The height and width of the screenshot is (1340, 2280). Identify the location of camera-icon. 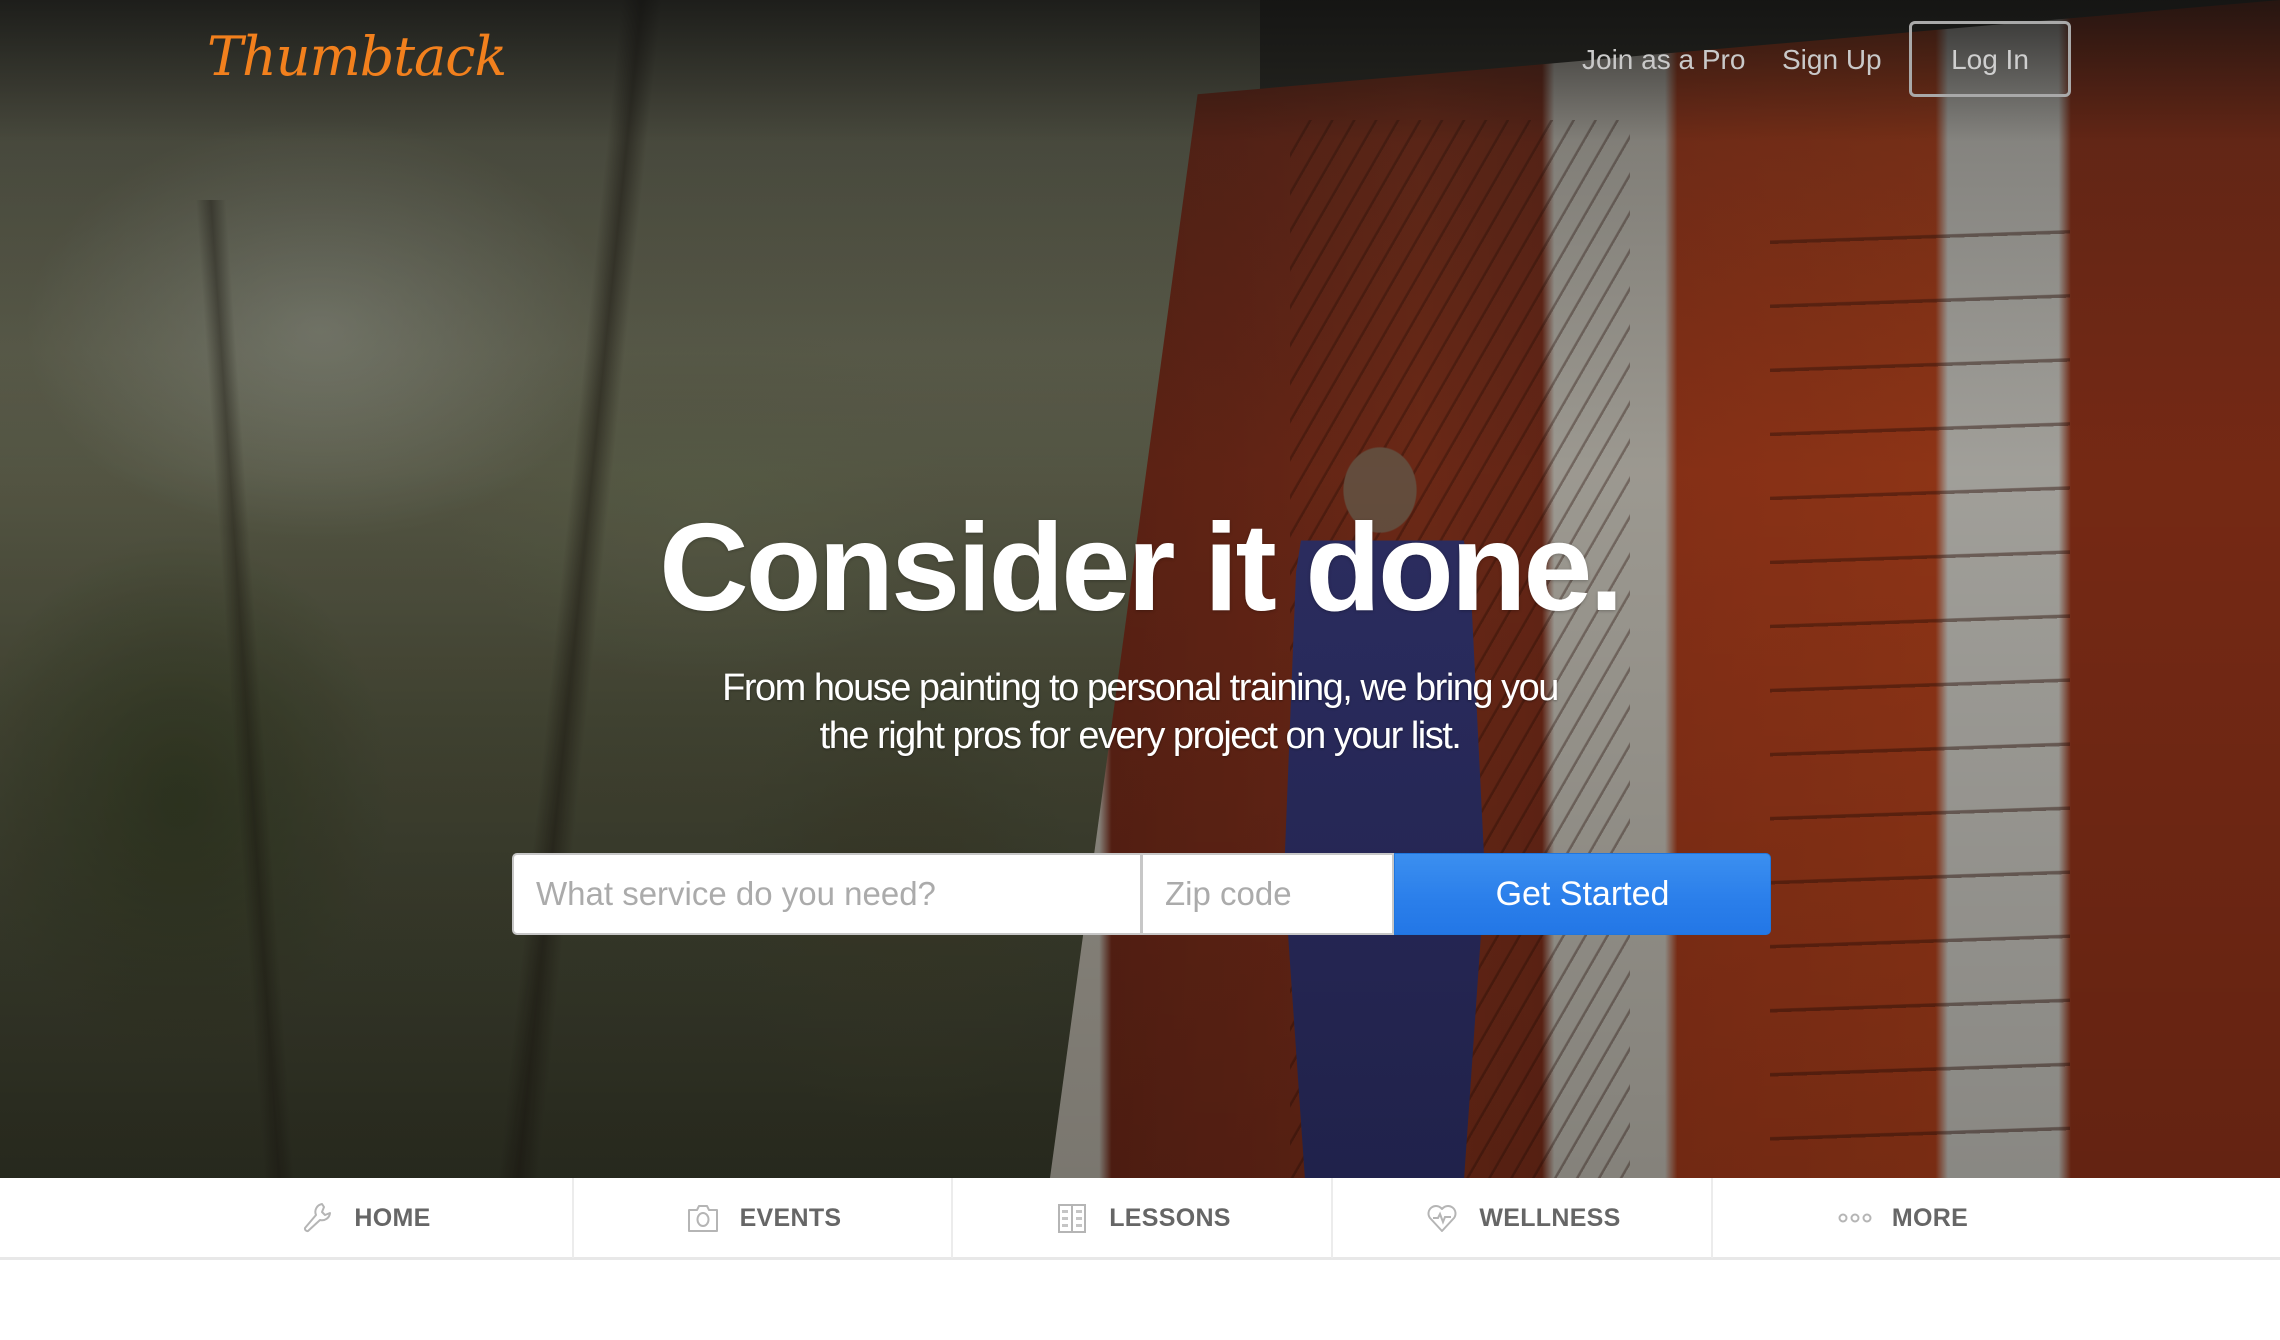
(703, 1218).